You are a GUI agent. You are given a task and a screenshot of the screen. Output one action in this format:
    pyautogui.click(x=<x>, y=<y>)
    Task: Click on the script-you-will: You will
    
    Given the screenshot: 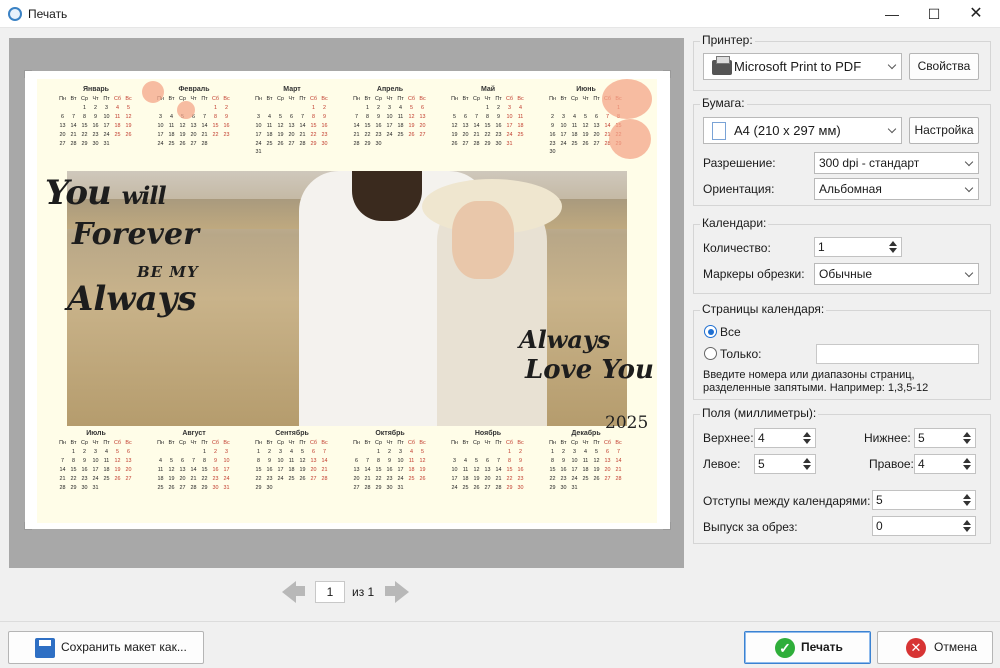 What is the action you would take?
    pyautogui.click(x=106, y=193)
    